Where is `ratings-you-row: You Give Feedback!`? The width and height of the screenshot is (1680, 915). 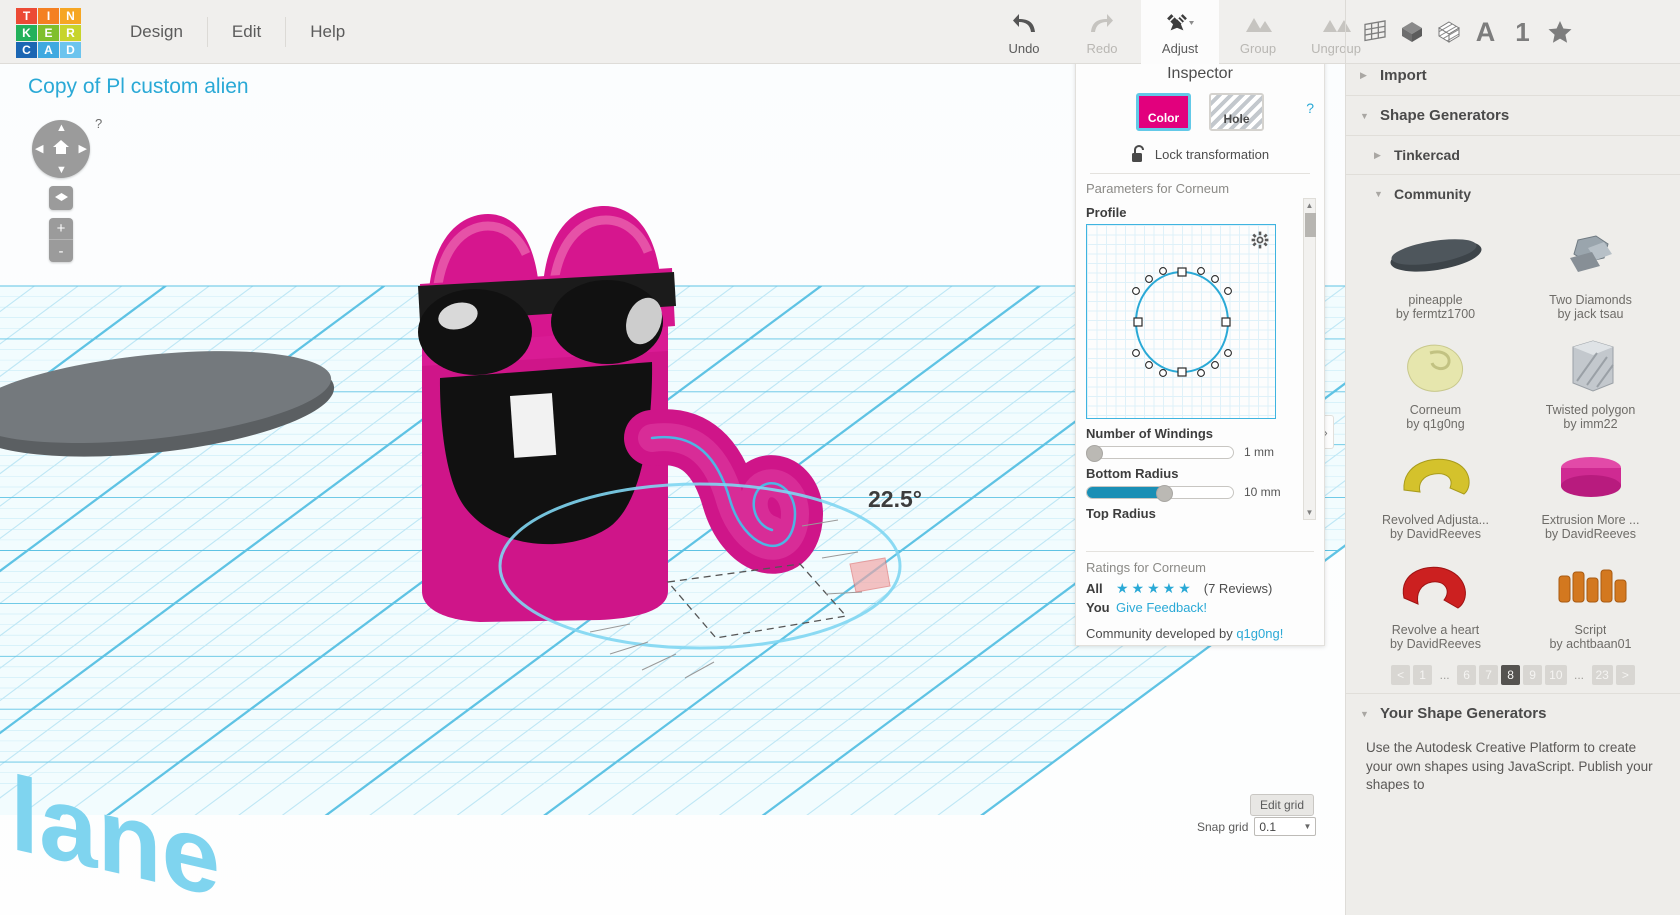
ratings-you-row: You Give Feedback! is located at coordinates (1200, 607).